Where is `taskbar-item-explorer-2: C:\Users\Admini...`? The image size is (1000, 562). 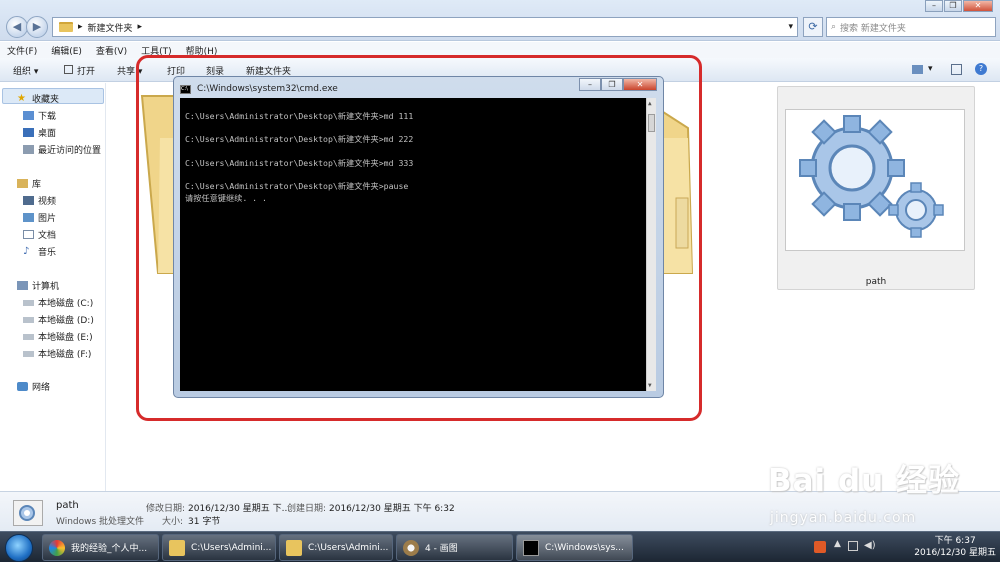
taskbar-item-explorer-2: C:\Users\Admini... is located at coordinates (336, 547).